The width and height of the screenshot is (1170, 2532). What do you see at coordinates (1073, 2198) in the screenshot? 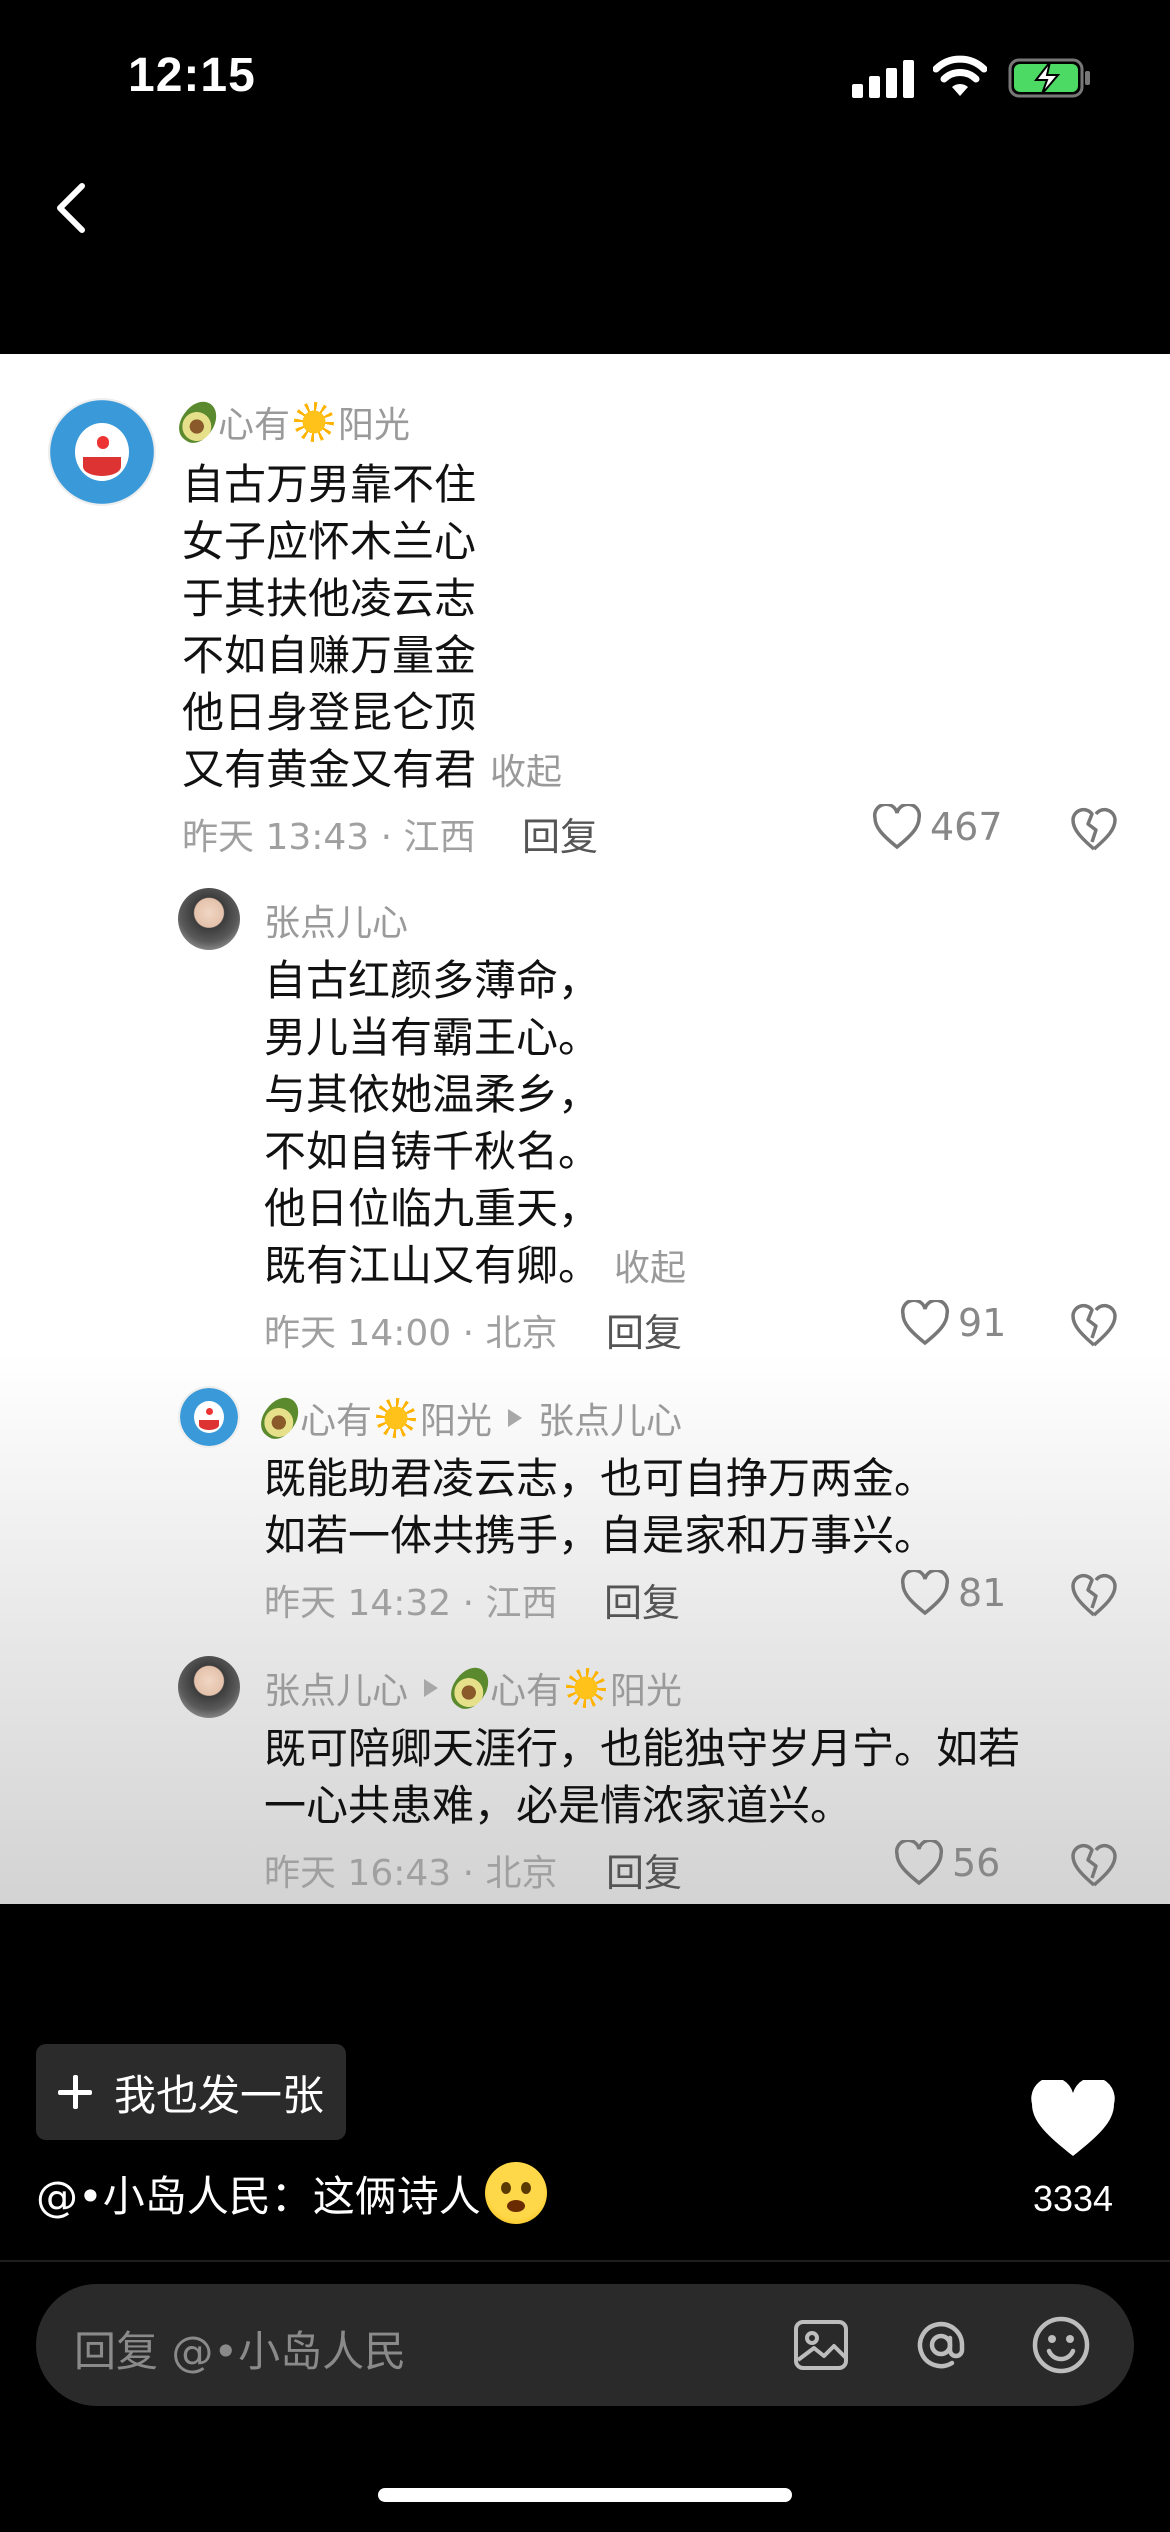
I see `post-like-count: 3334` at bounding box center [1073, 2198].